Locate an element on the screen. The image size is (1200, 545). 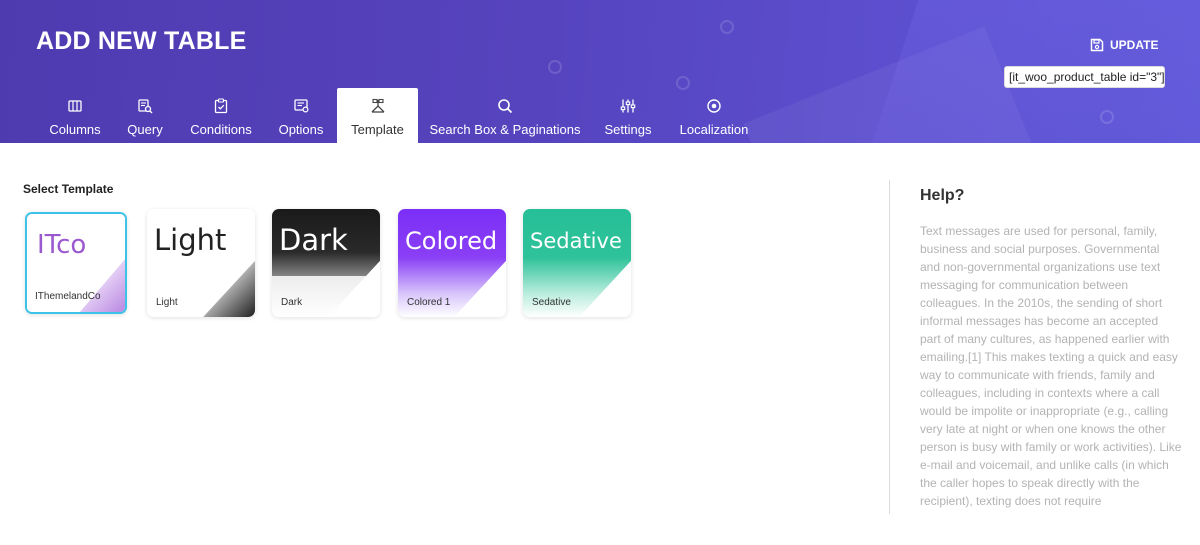
template-card-ithemelandco: ITco IThemelandCo is located at coordinates (76, 263).